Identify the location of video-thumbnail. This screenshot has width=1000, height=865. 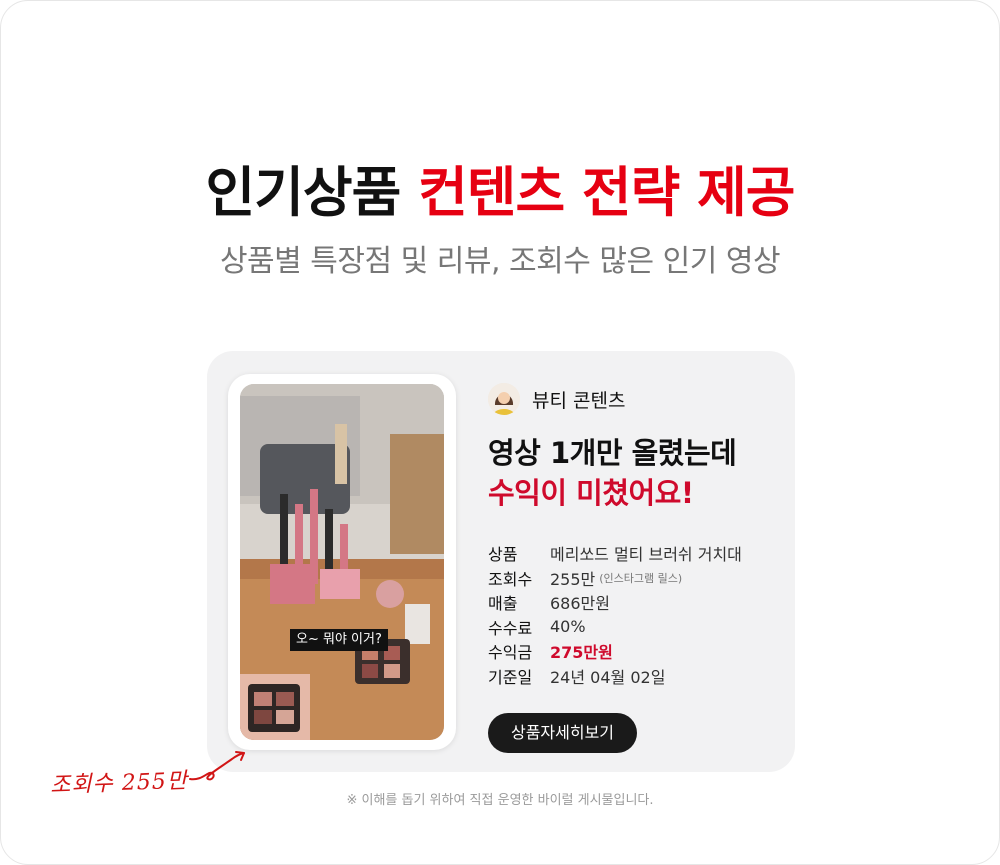
(342, 562).